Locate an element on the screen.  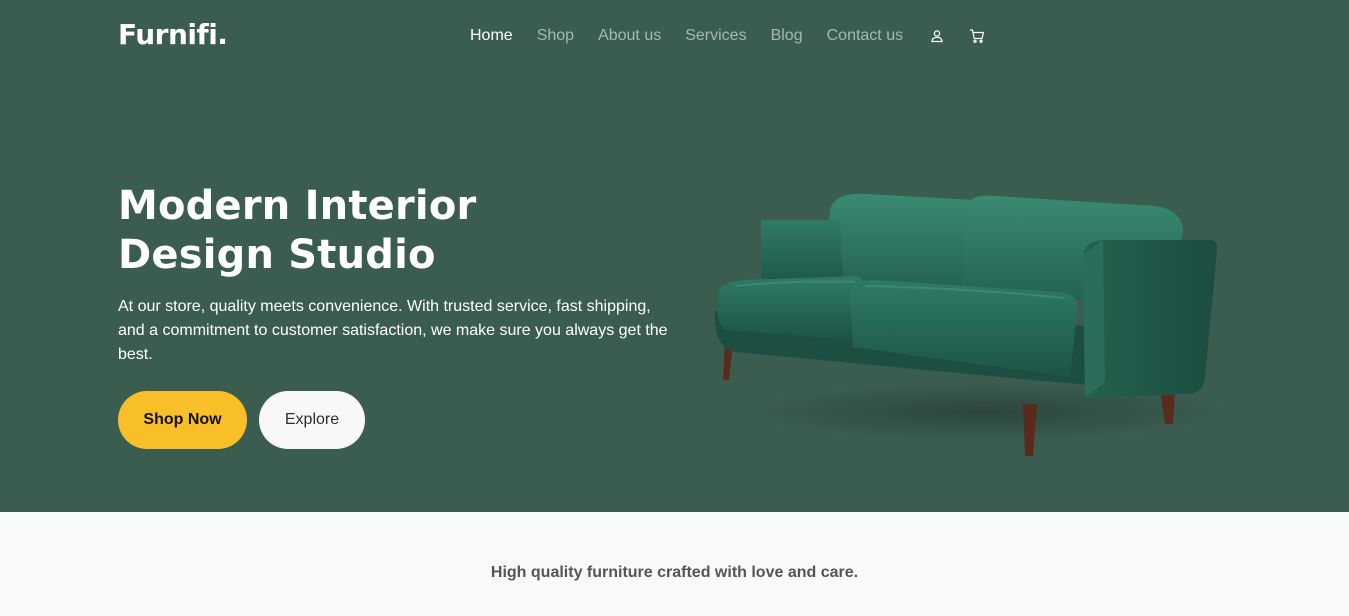
nav-item-contact-us: Contact us is located at coordinates (865, 36).